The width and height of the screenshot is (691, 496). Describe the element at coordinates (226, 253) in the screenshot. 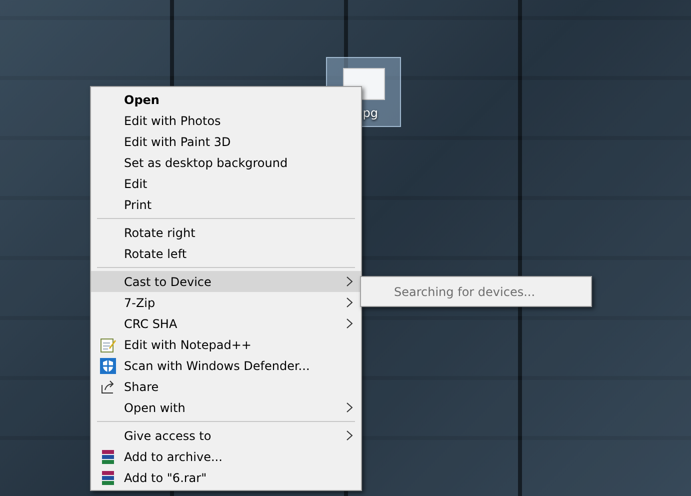

I see `menu-item: Rotate left` at that location.